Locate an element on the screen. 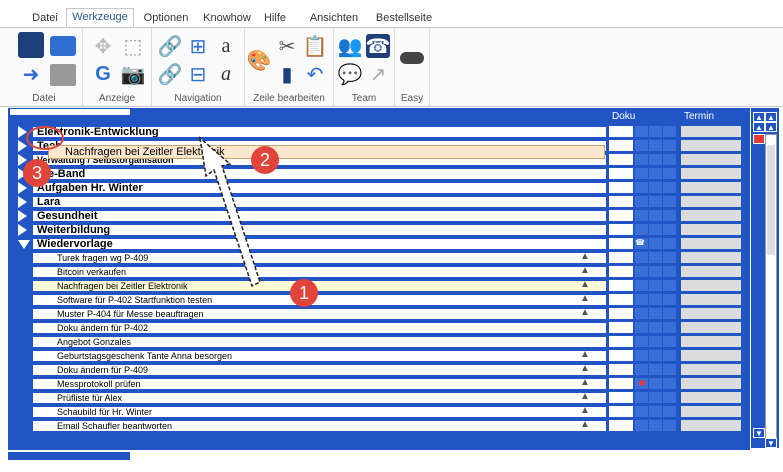 Image resolution: width=783 pixels, height=472 pixels. tree-row: Lara is located at coordinates (319, 202).